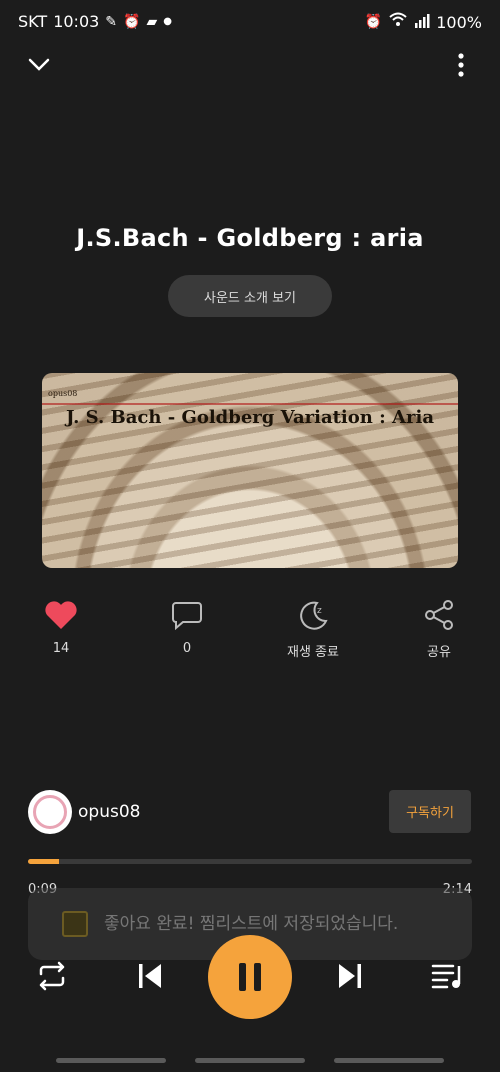 This screenshot has height=1072, width=500. I want to click on status-bar: SKT 10:03 ✎ ⏰ ▰ ● ⏰ 100%, so click(250, 22).